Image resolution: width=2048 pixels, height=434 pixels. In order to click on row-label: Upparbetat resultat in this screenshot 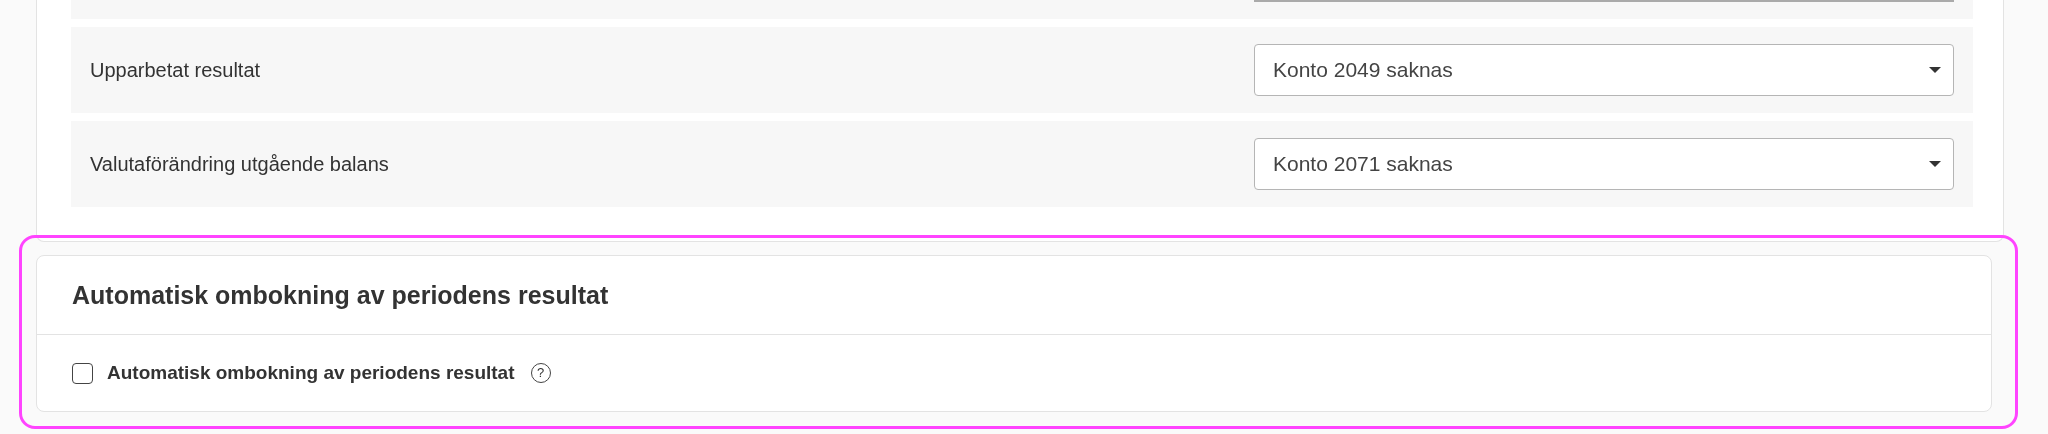, I will do `click(175, 70)`.